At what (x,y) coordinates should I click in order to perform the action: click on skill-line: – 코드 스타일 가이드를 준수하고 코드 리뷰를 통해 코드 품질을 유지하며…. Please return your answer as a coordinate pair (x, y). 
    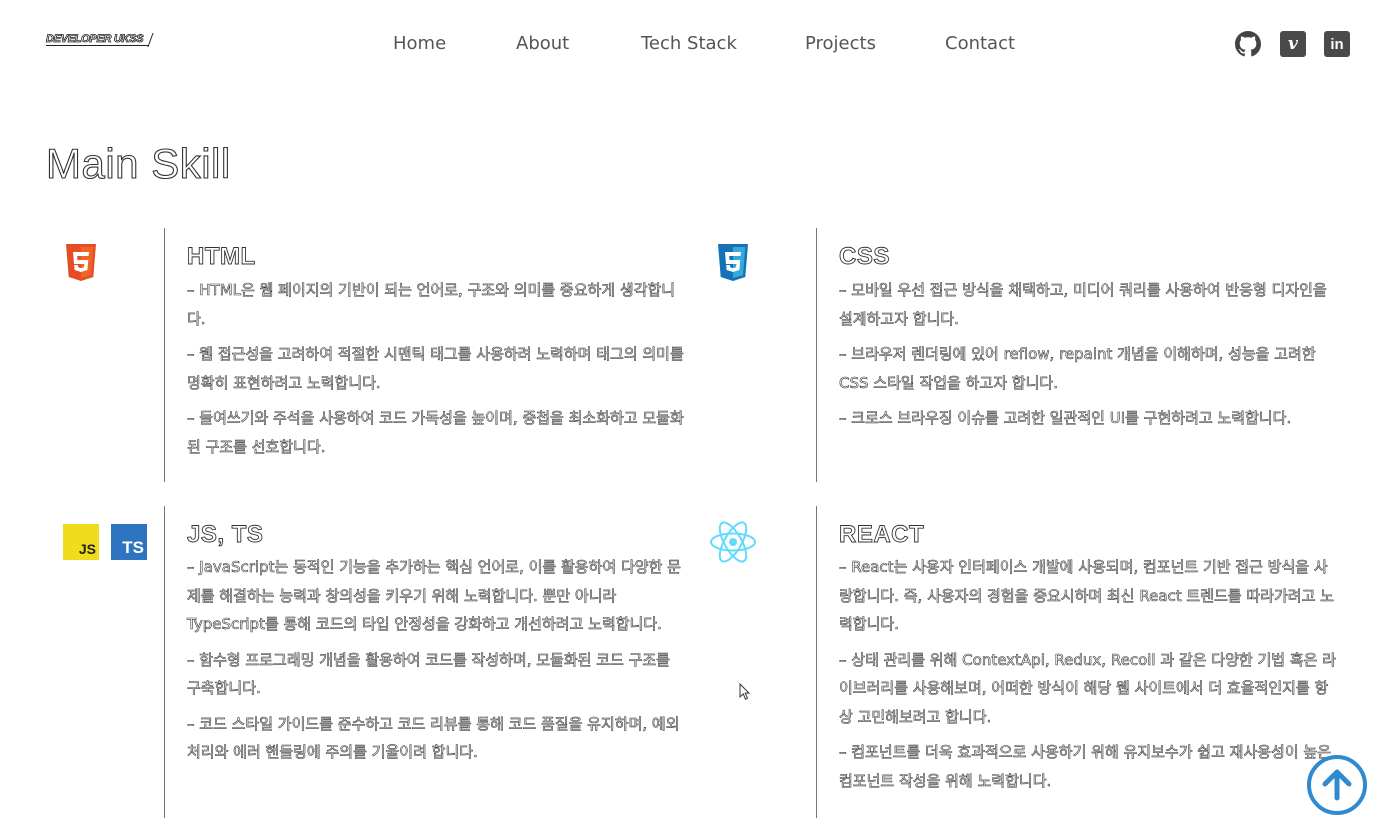
    Looking at the image, I should click on (433, 737).